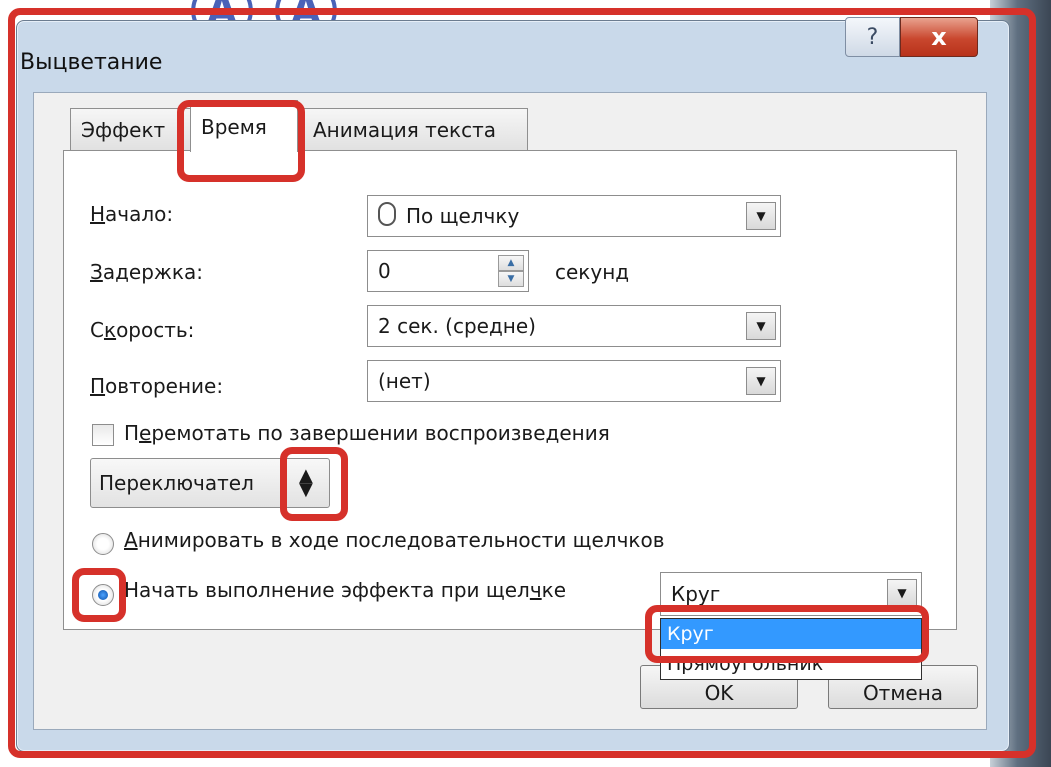 The image size is (1051, 767). Describe the element at coordinates (791, 634) in the screenshot. I see `dropdown-option-circle: Круг` at that location.